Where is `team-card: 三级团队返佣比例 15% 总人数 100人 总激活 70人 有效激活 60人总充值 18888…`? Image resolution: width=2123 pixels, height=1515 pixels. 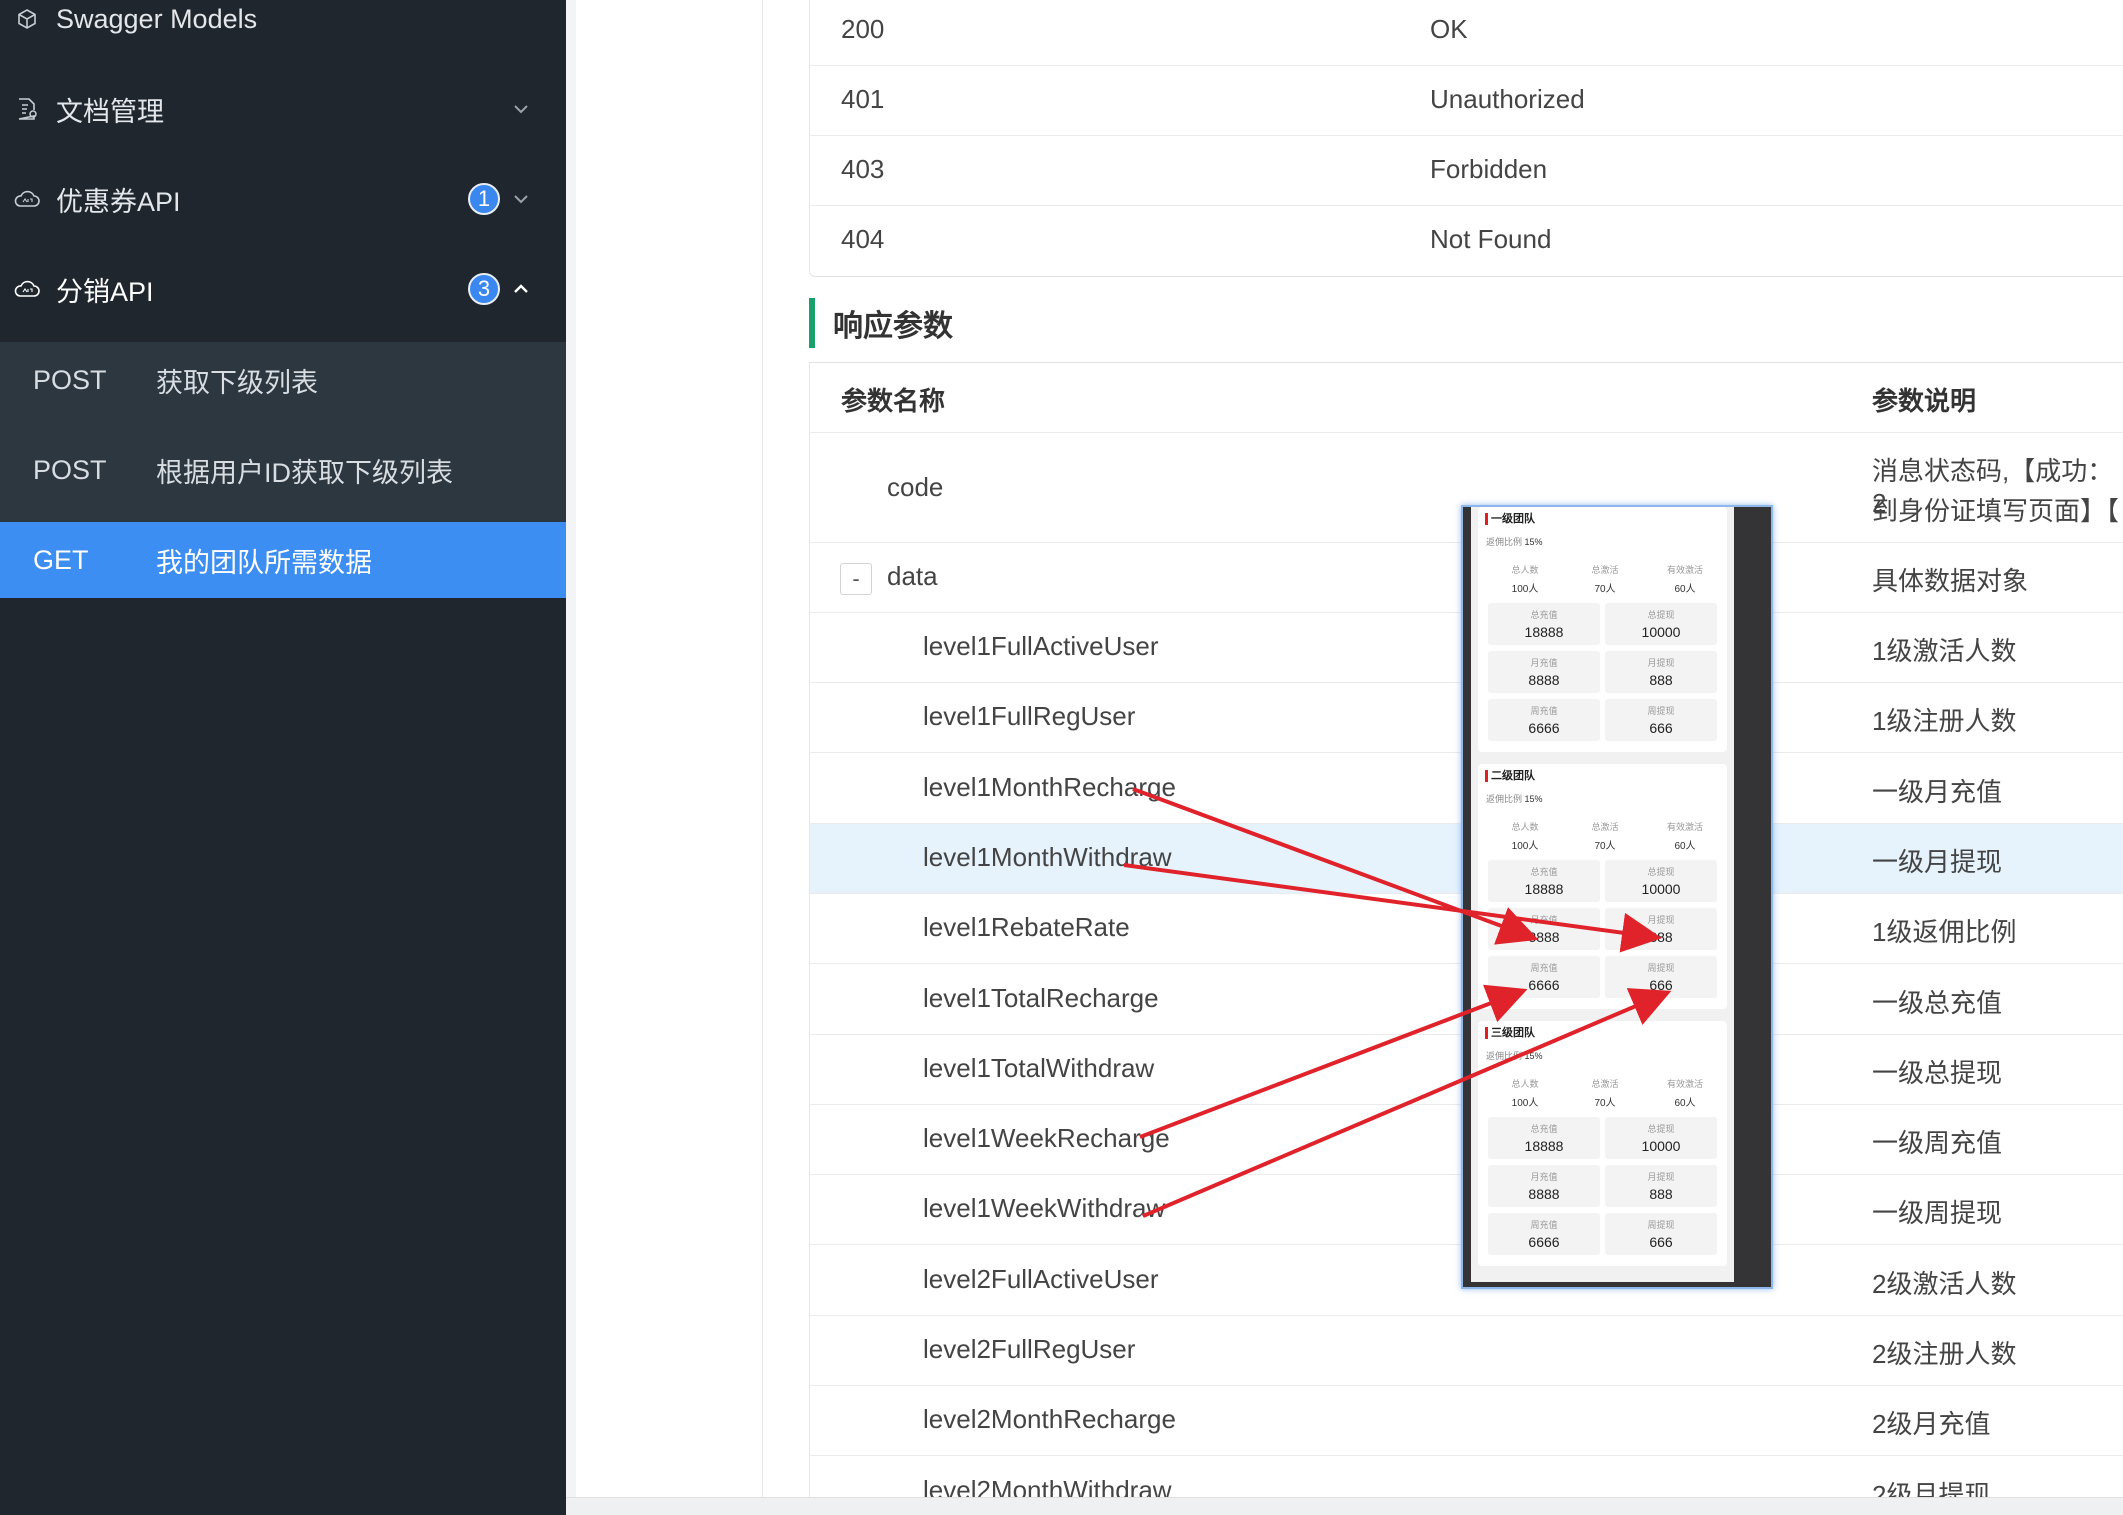 team-card: 三级团队返佣比例 15% 总人数 100人 总激活 70人 有效激活 60人总充值 18888… is located at coordinates (1602, 1143).